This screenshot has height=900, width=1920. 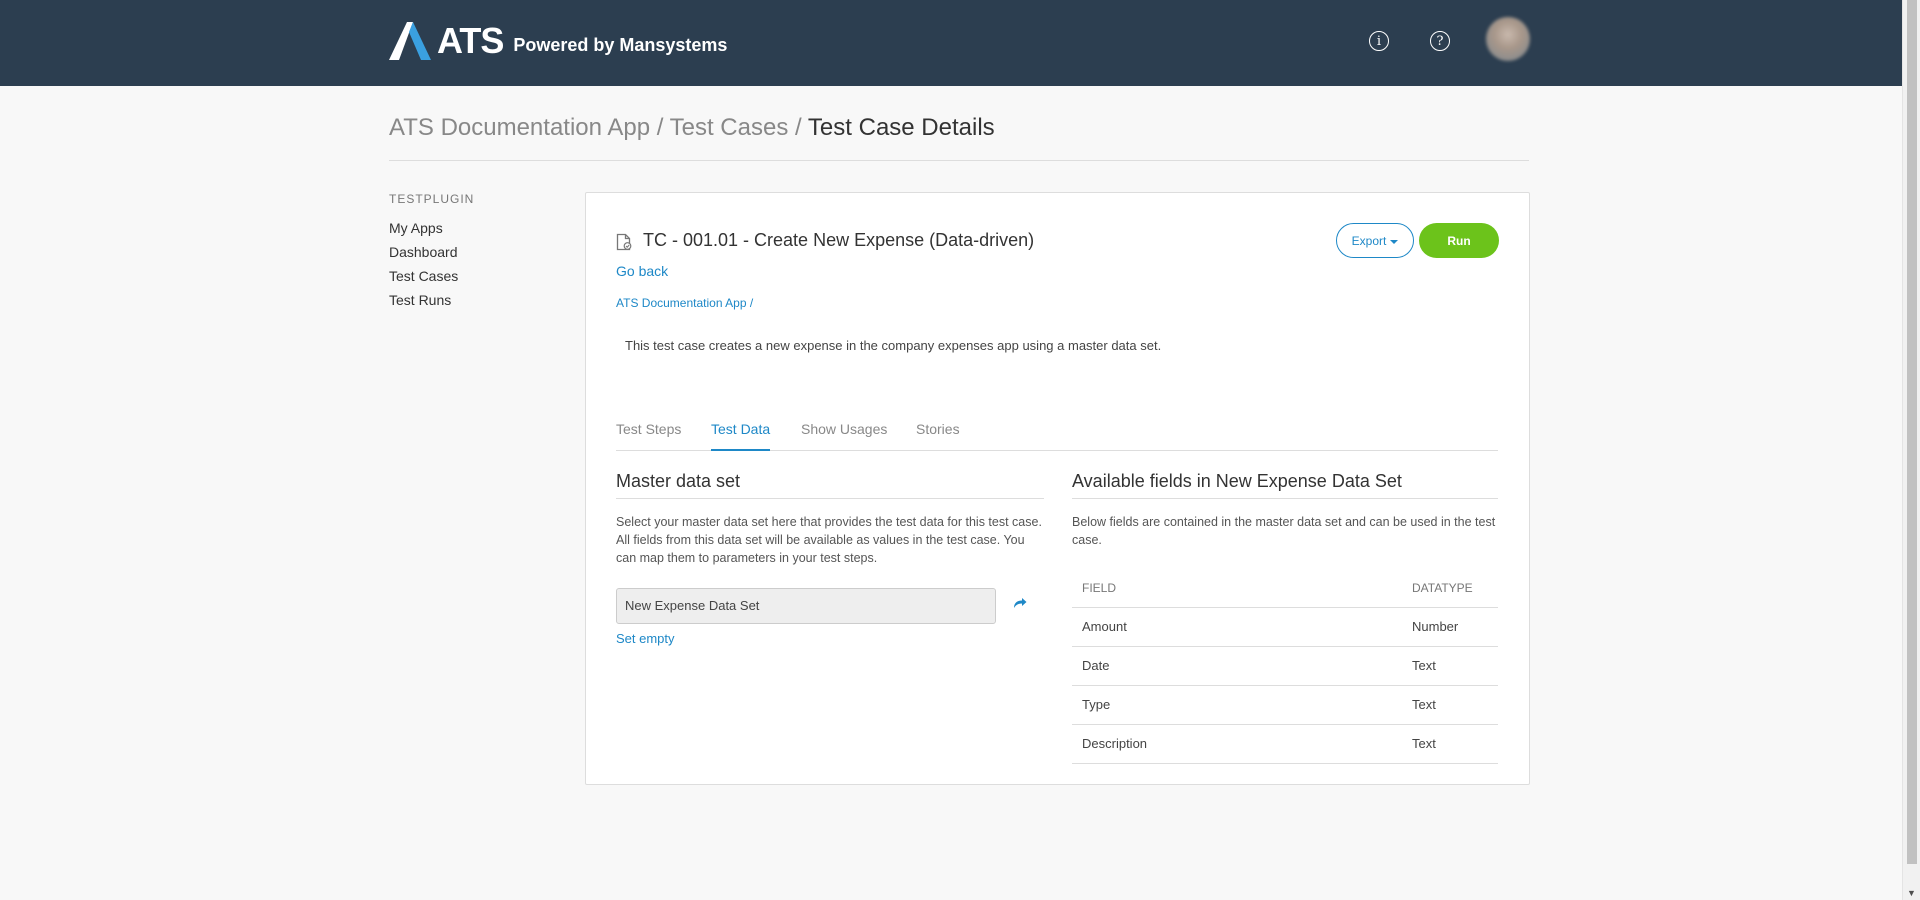 I want to click on ats-logo: ATS Powered by Mansystems, so click(x=558, y=41).